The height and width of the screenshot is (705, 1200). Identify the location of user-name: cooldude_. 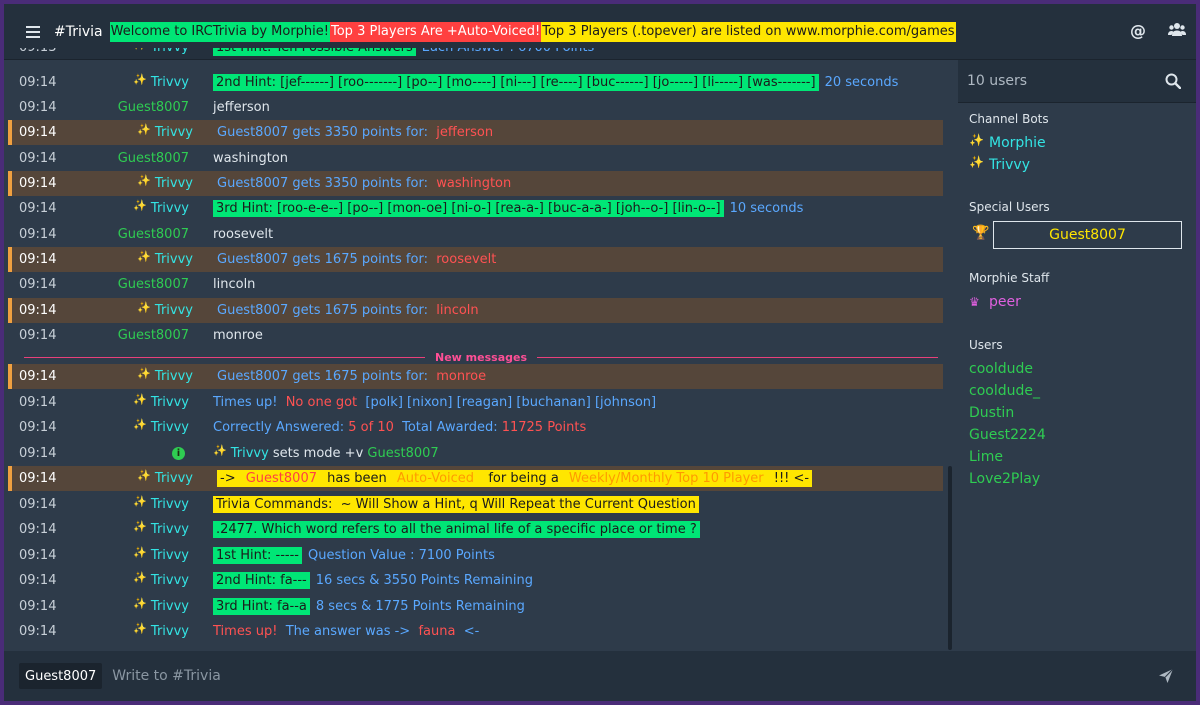
(1004, 391).